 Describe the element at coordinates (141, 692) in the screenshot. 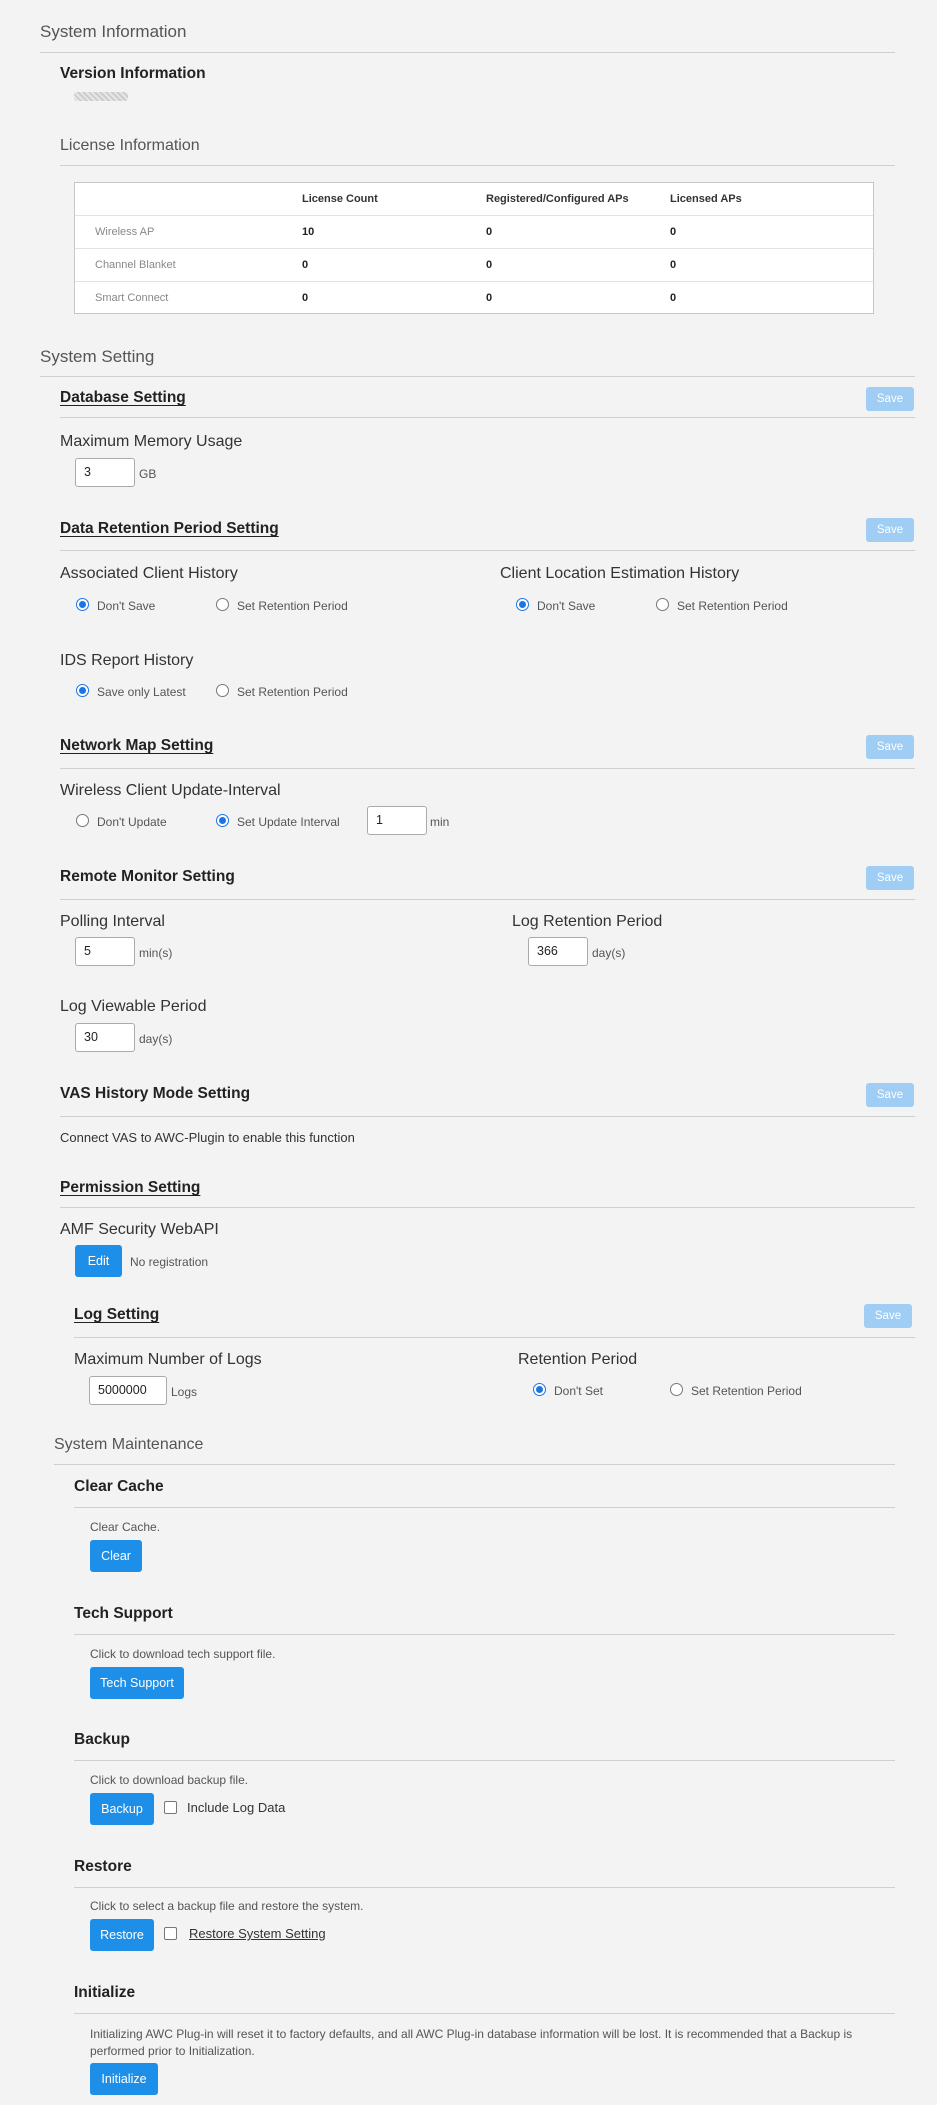

I see `ids-save-latest-label: Save only Latest` at that location.